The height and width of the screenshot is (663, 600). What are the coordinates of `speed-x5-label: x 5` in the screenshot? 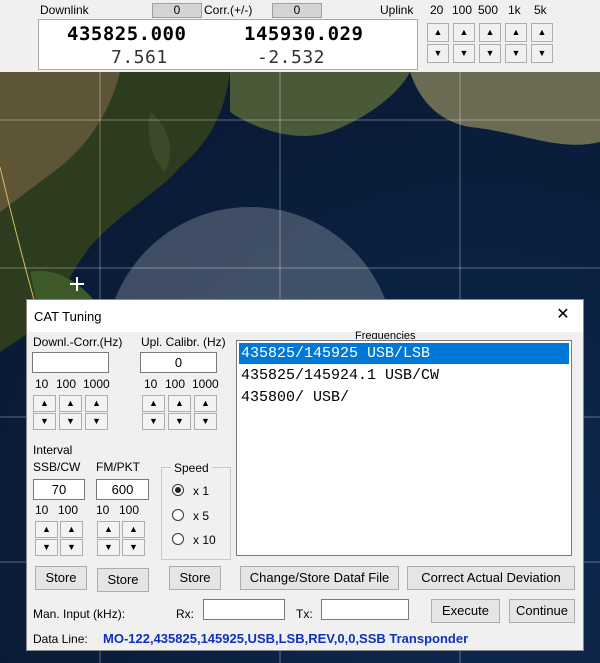 It's located at (201, 516).